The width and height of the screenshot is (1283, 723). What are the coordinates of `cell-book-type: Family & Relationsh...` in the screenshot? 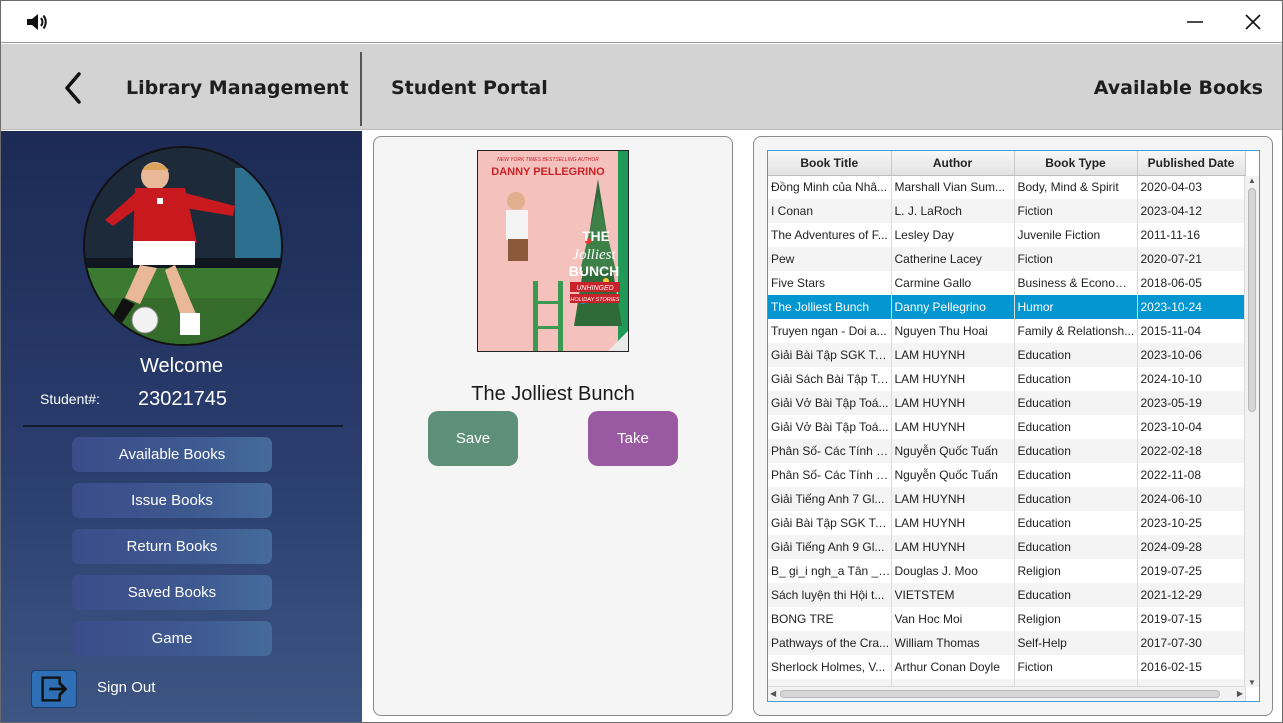 It's located at (1076, 331).